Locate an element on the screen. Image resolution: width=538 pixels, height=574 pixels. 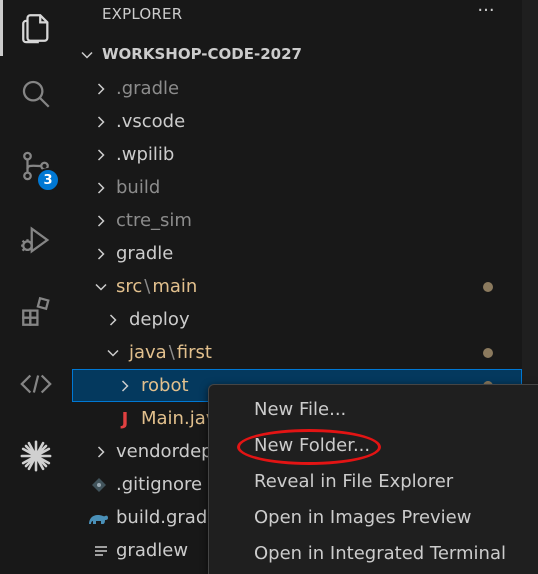
activity-search is located at coordinates (36, 94).